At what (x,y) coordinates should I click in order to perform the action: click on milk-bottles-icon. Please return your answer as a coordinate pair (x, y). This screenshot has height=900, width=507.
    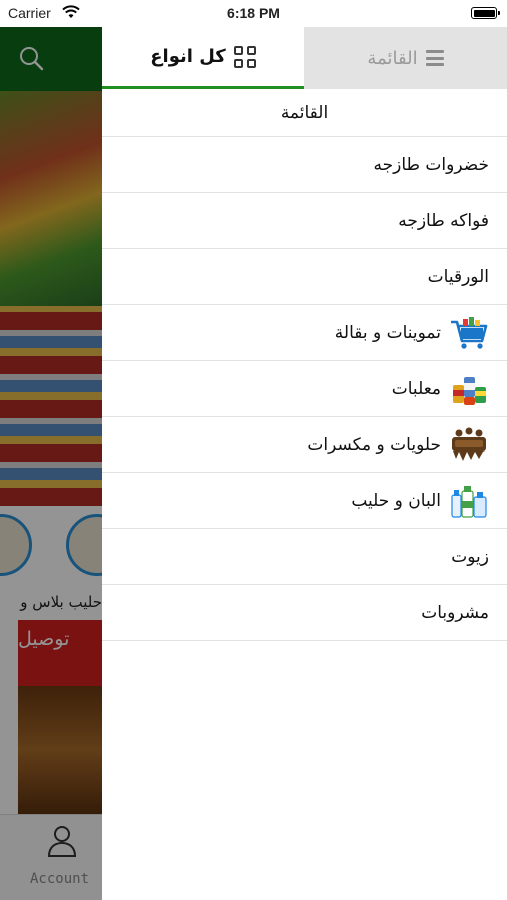
    Looking at the image, I should click on (469, 501).